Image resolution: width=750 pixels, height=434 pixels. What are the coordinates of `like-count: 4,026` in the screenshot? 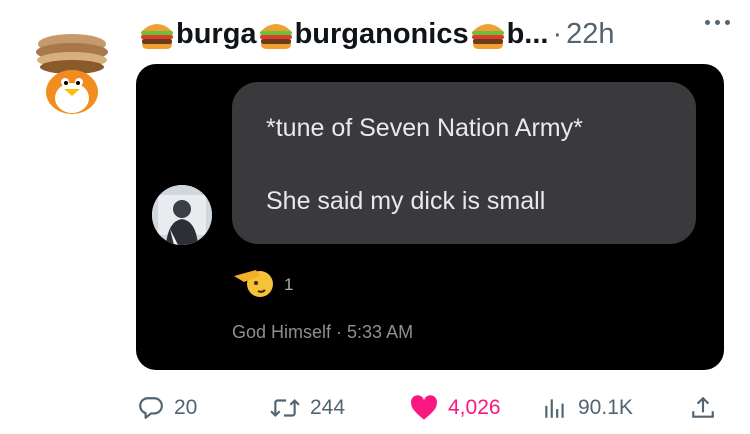 It's located at (474, 407).